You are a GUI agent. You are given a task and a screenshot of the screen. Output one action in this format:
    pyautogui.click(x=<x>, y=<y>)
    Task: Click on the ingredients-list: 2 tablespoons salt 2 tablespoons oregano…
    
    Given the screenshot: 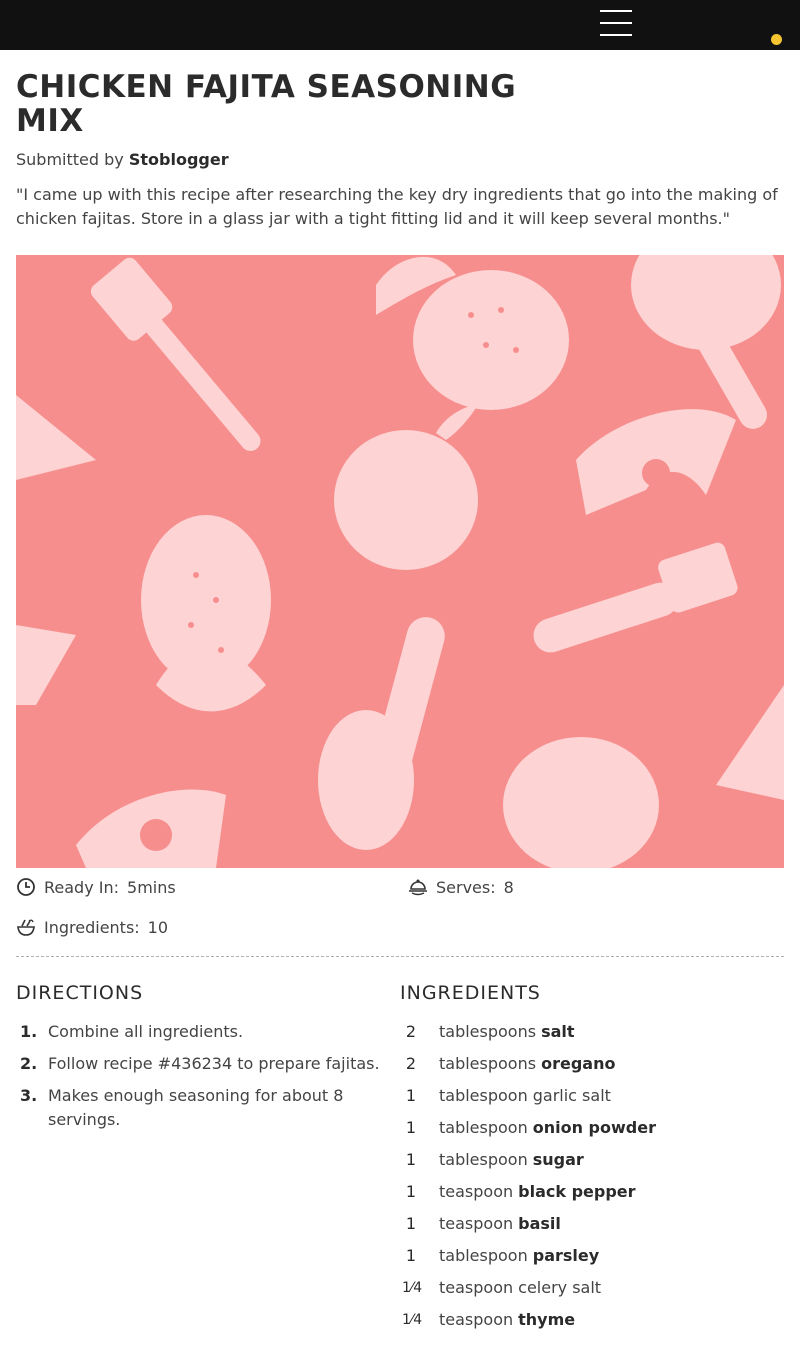 What is the action you would take?
    pyautogui.click(x=592, y=1180)
    